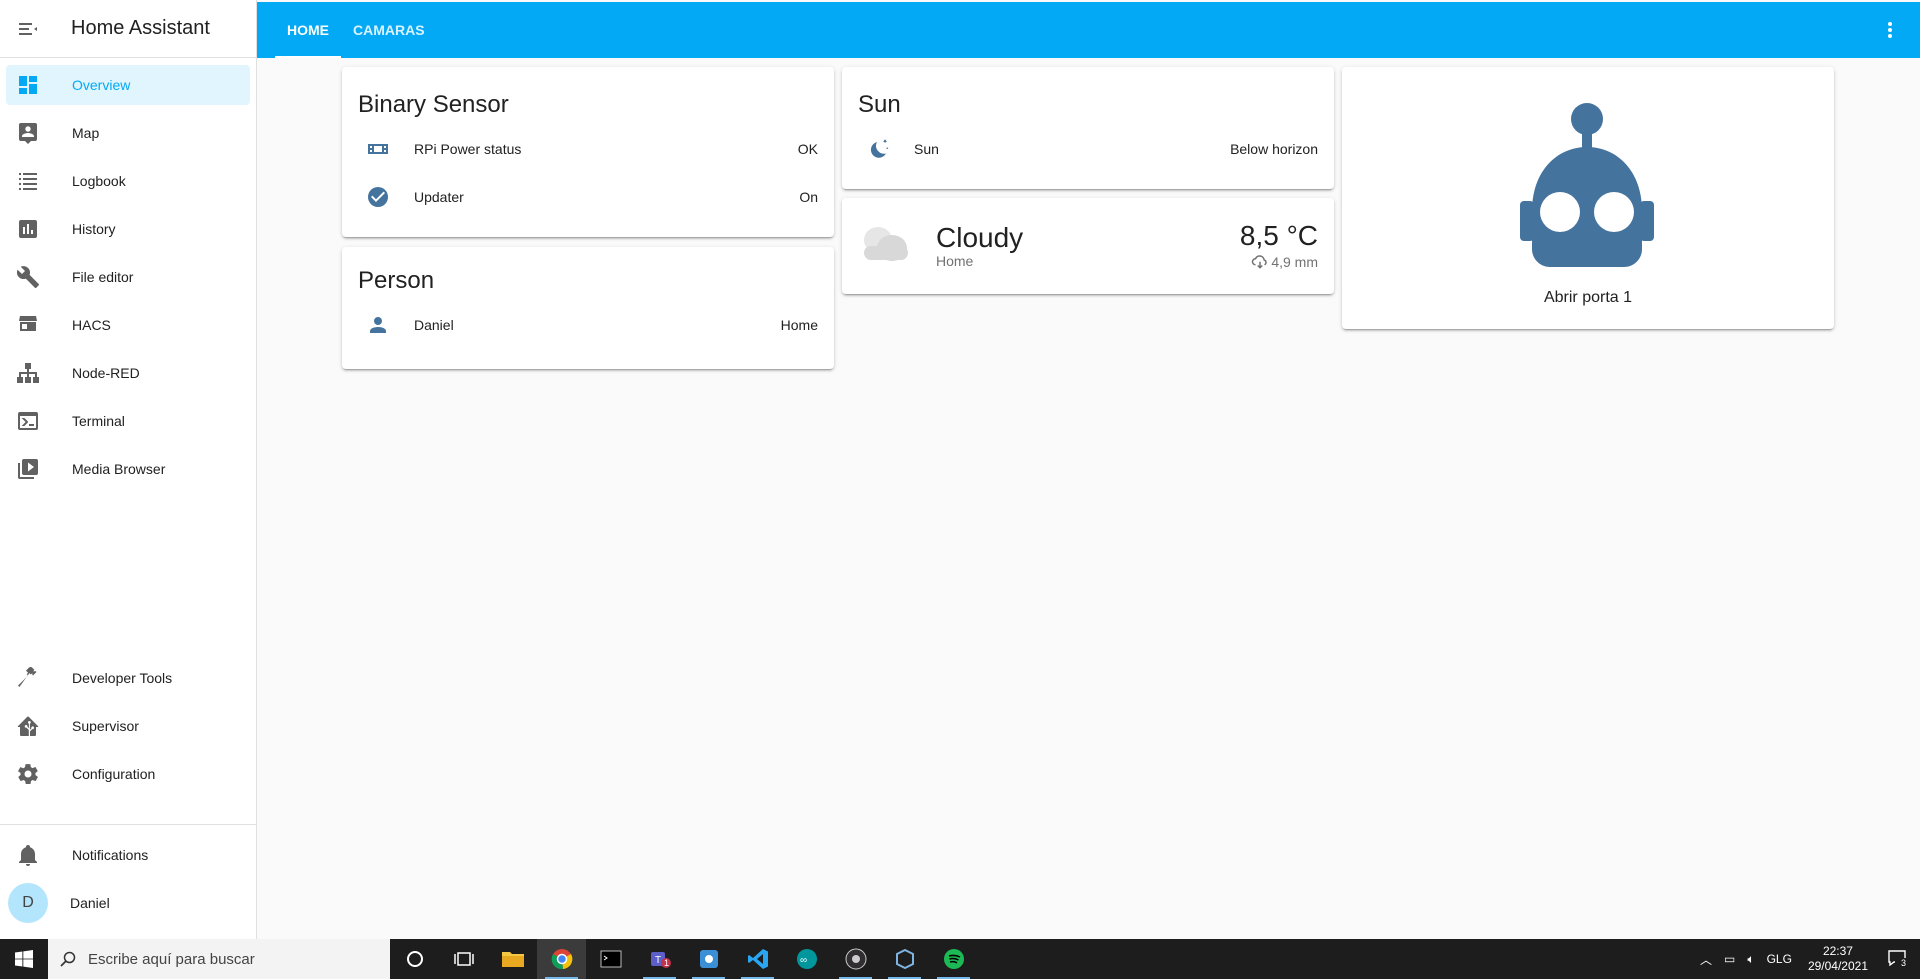  What do you see at coordinates (110, 855) in the screenshot?
I see `sidebar-item-label: Notifications` at bounding box center [110, 855].